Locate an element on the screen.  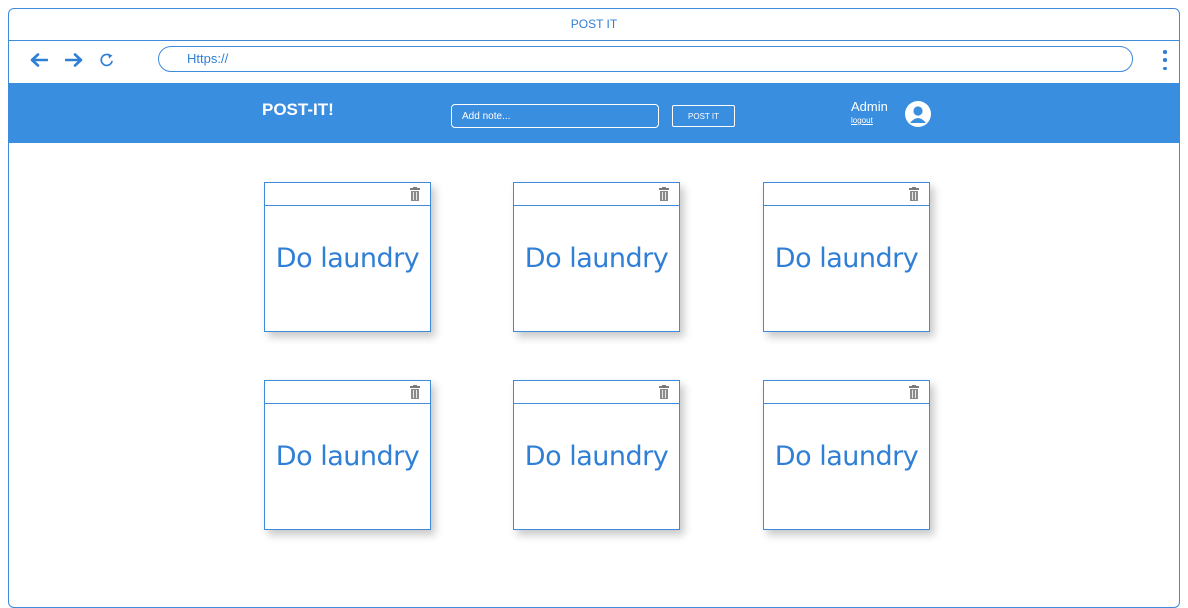
user-avatar-icon is located at coordinates (918, 114).